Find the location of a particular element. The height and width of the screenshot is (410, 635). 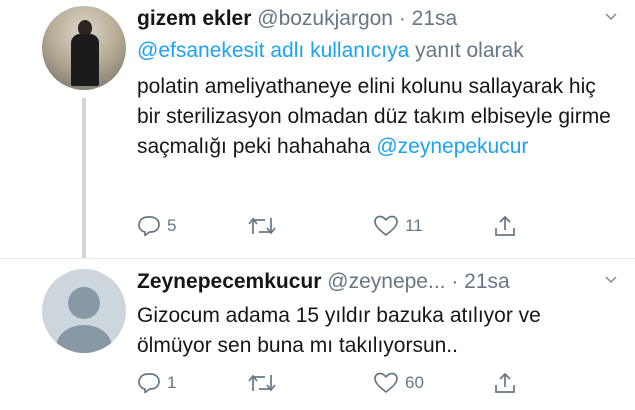

author-name: gizem ekler is located at coordinates (194, 18).